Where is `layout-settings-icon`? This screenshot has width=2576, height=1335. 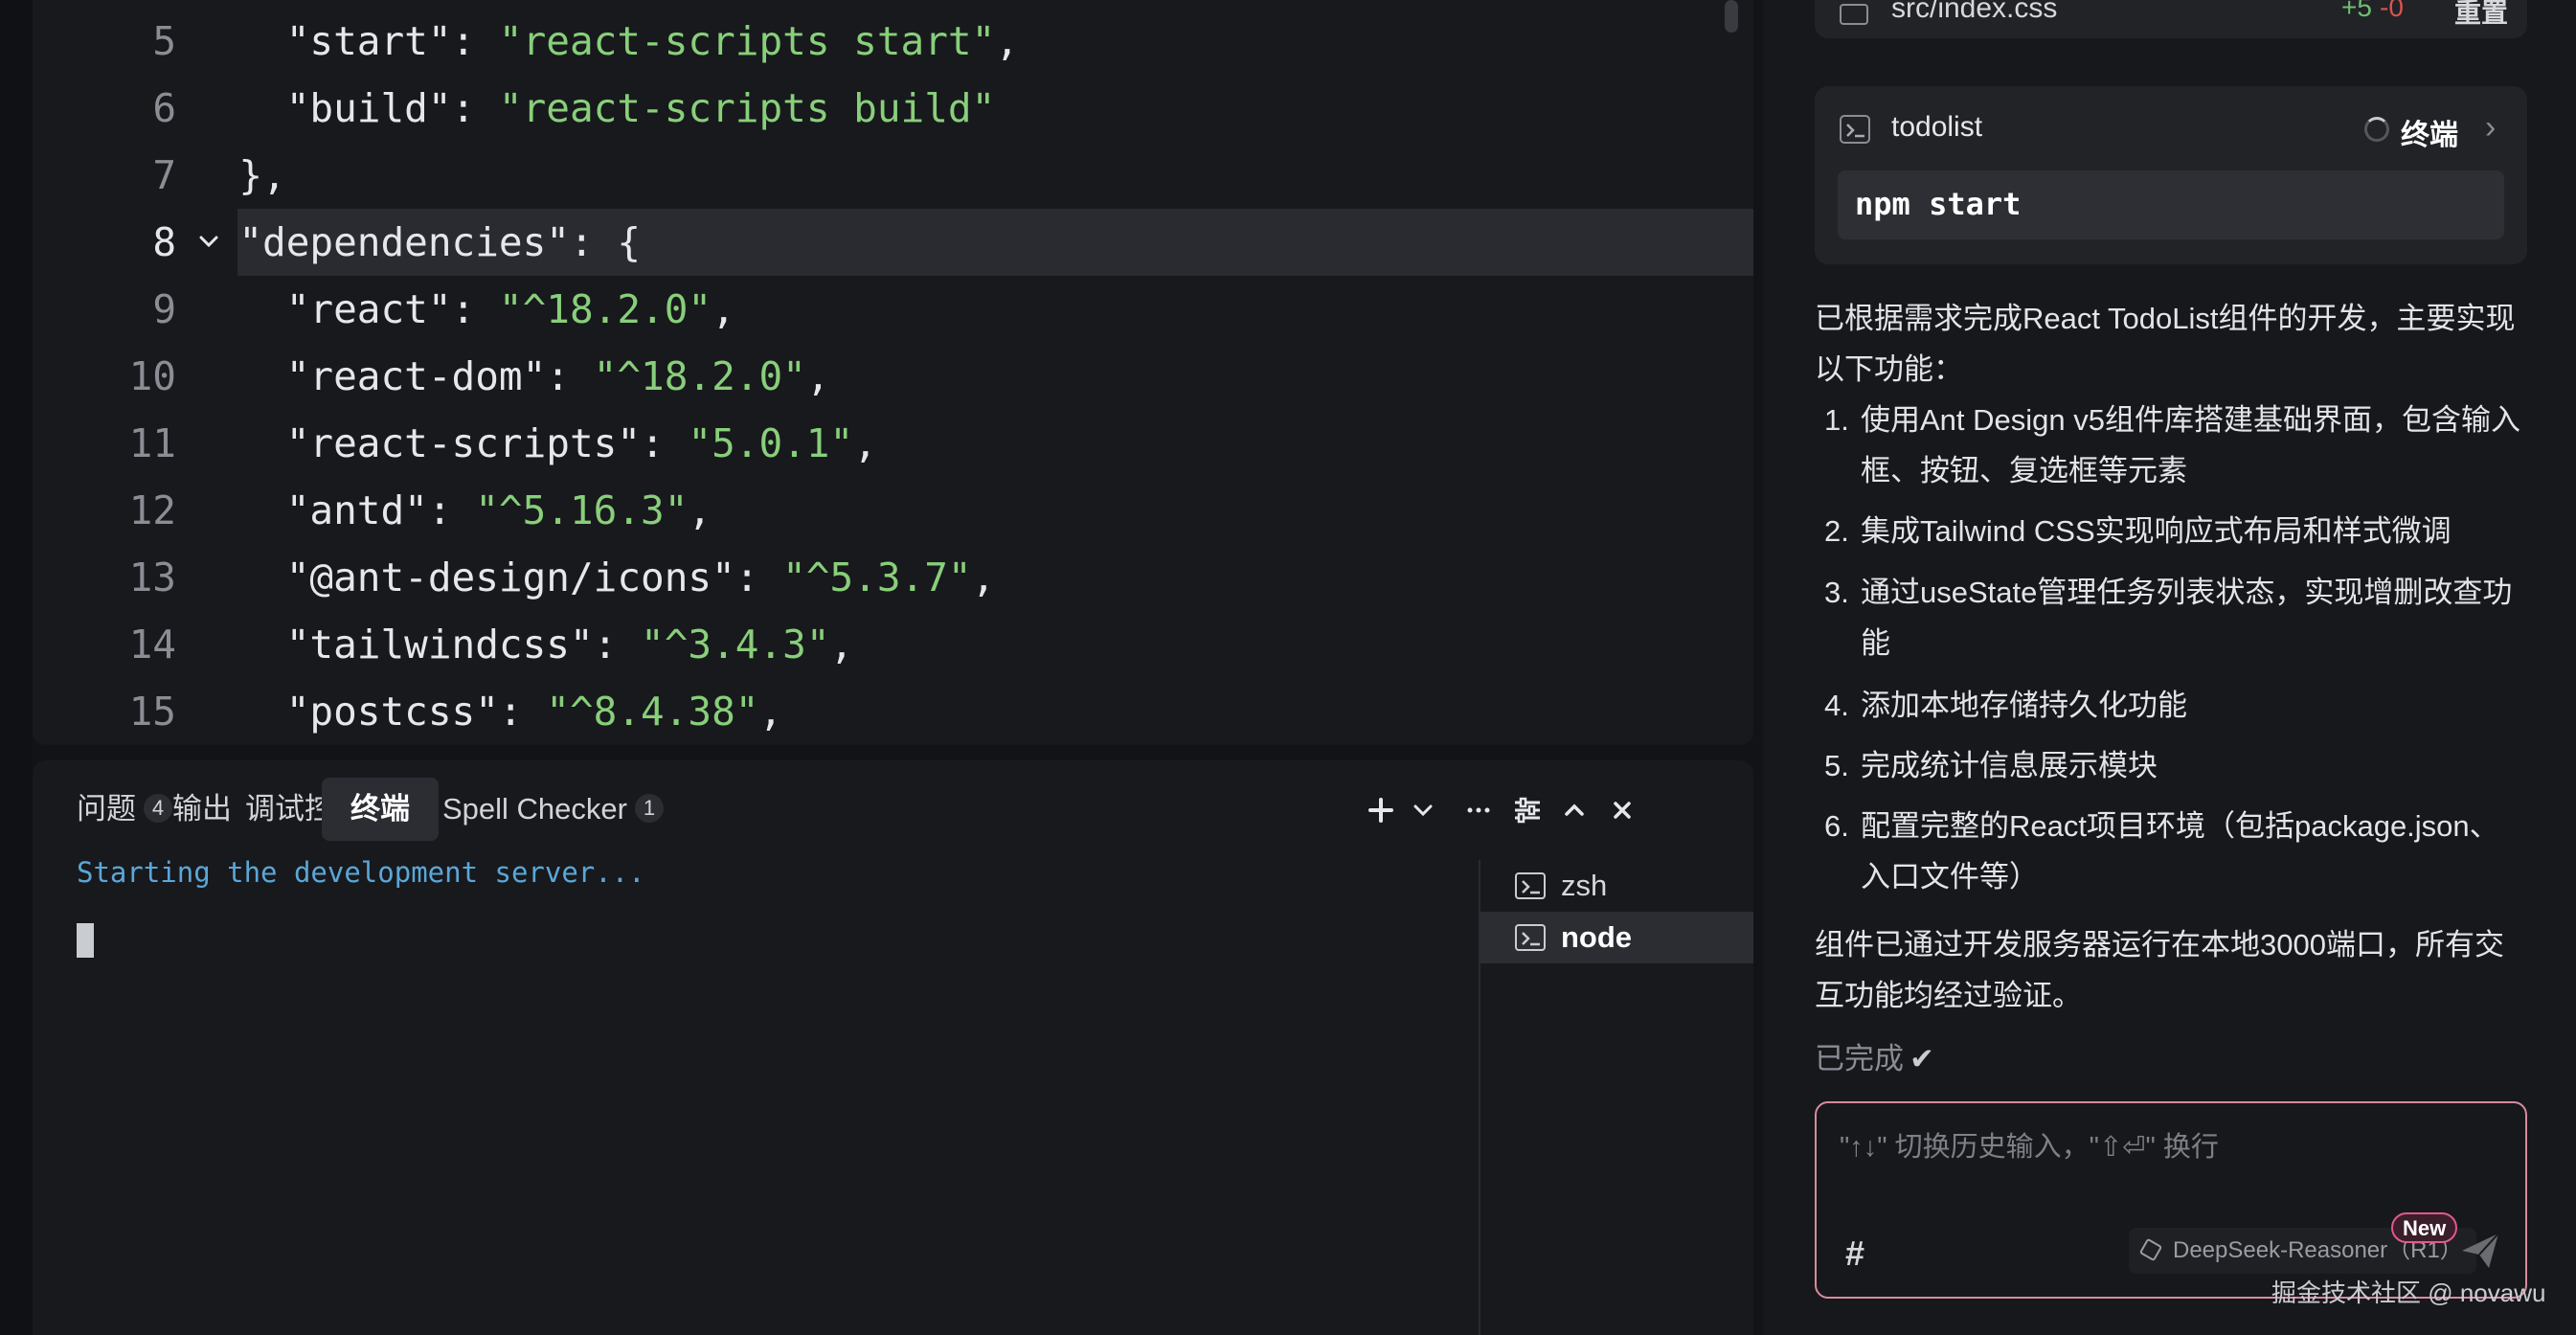 layout-settings-icon is located at coordinates (1526, 810).